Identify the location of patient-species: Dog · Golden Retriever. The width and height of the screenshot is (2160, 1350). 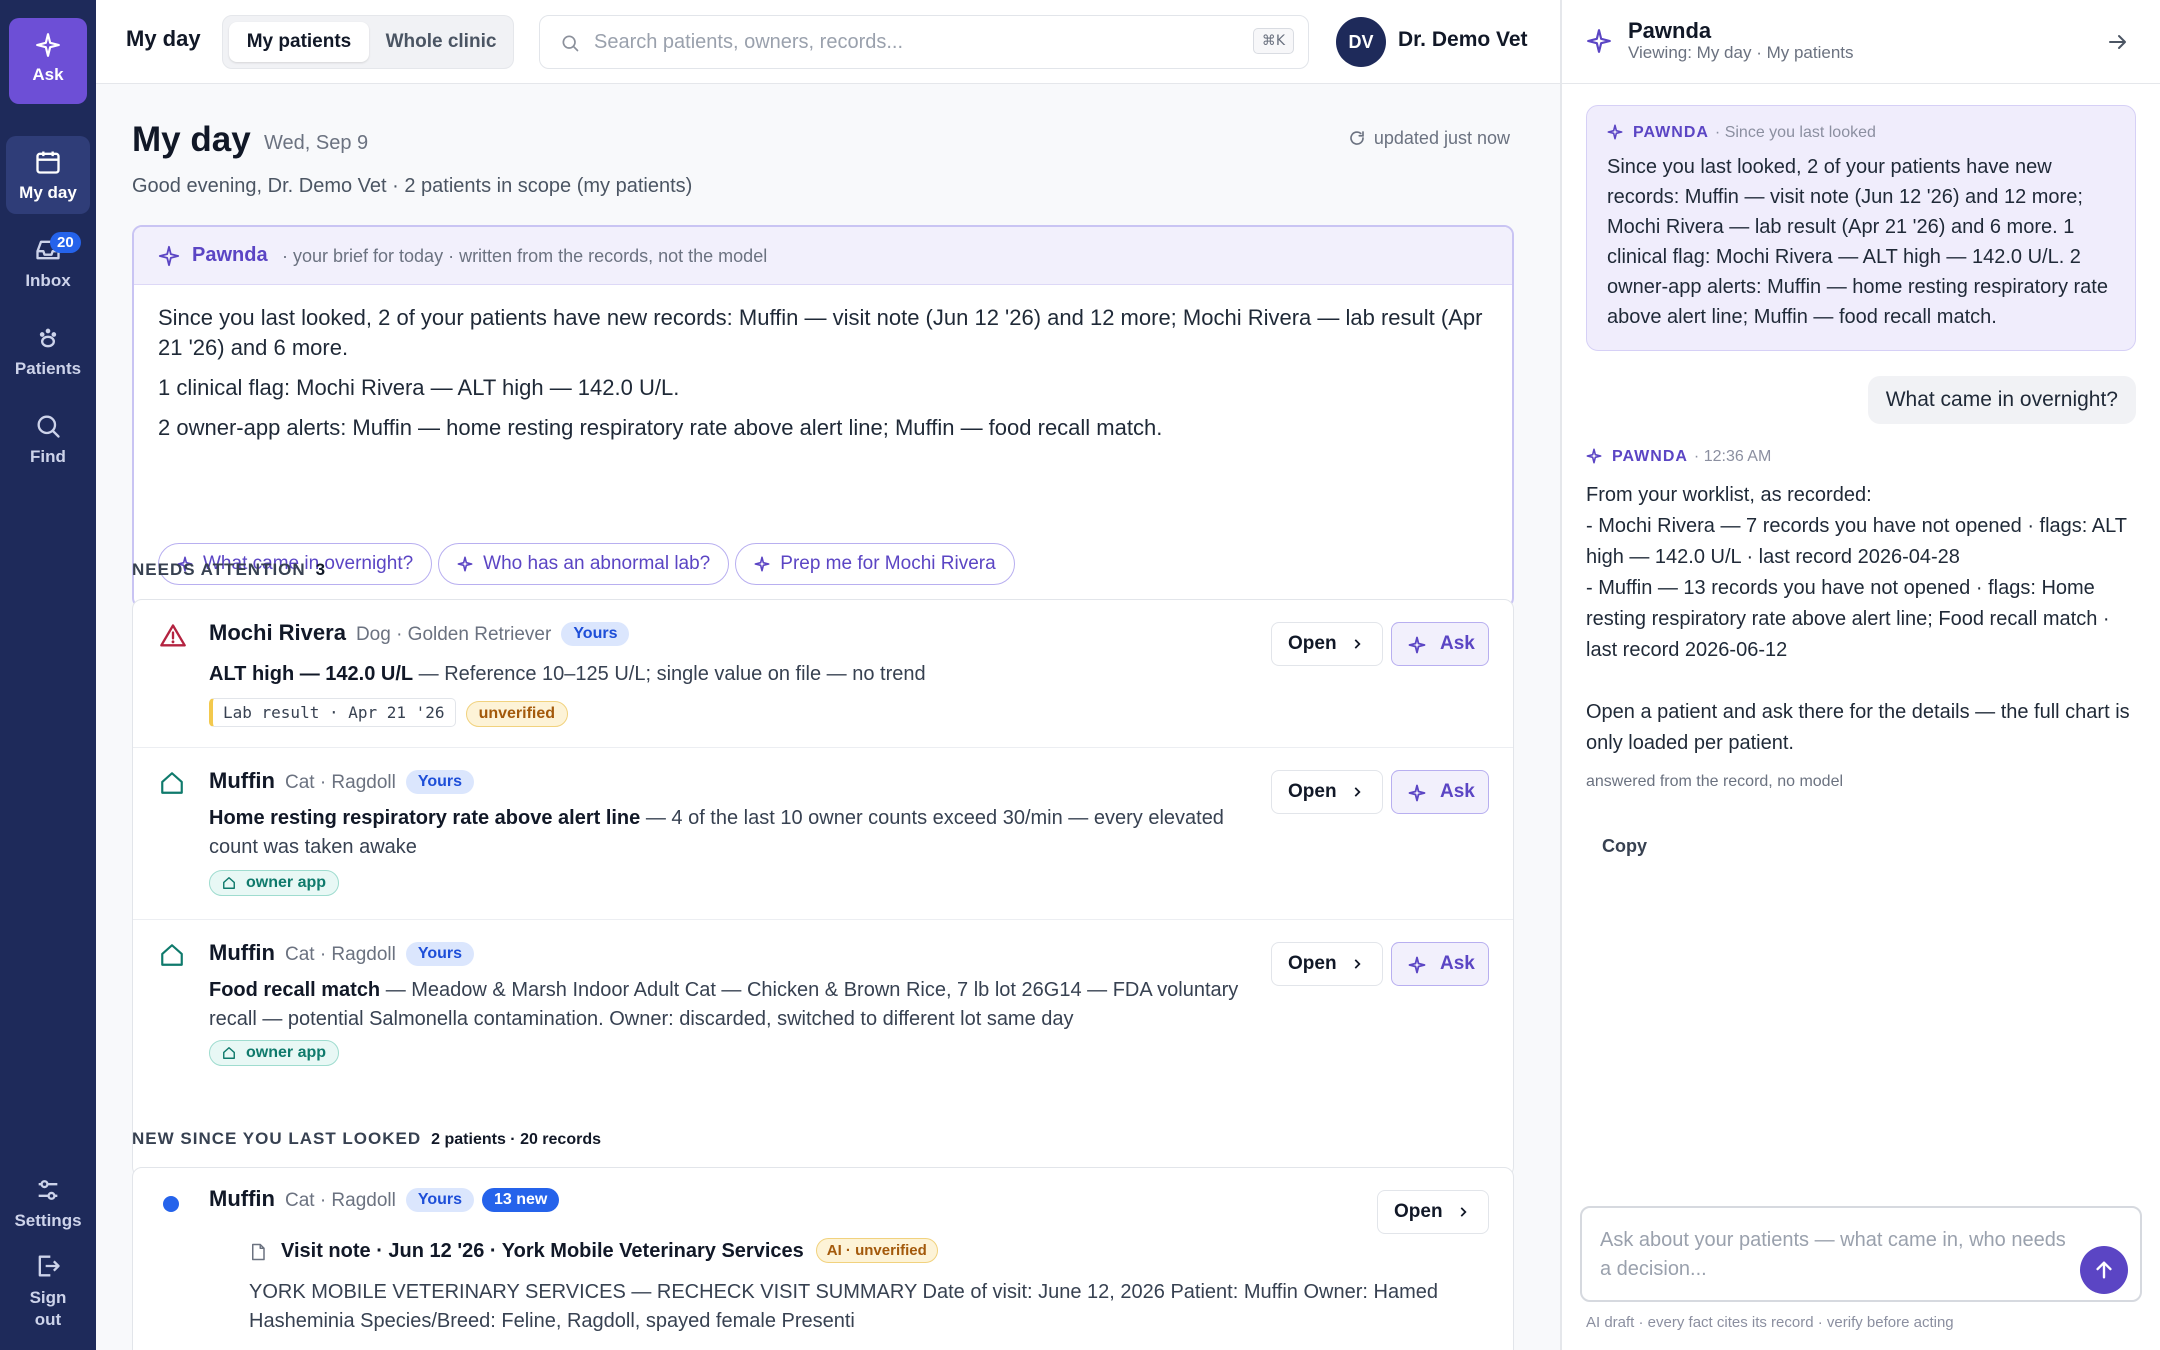
(453, 634).